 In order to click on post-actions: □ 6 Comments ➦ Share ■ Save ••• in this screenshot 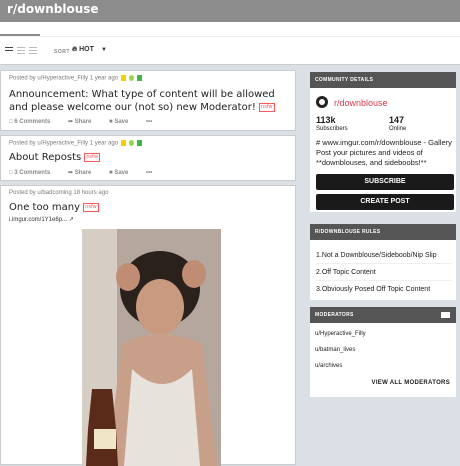, I will do `click(84, 121)`.